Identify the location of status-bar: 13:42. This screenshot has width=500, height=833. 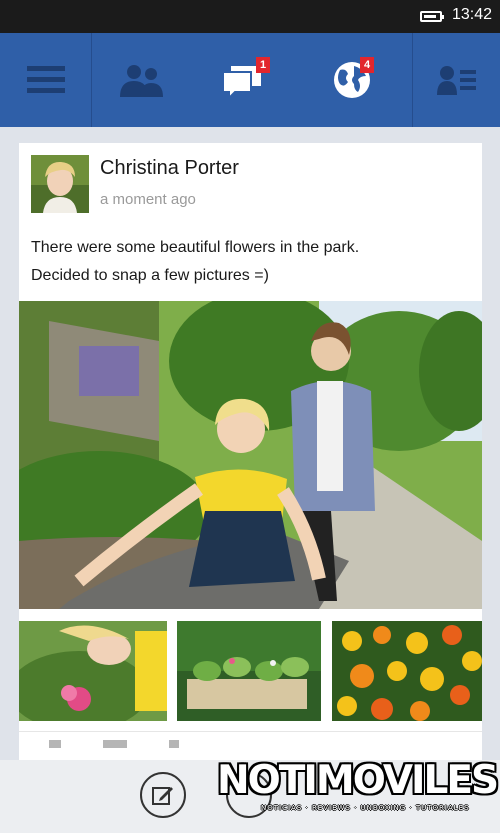
(250, 16).